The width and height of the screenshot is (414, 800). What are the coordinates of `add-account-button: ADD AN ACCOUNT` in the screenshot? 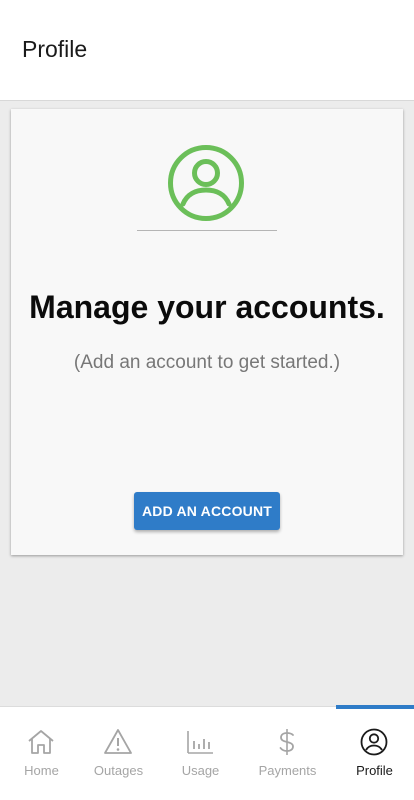 It's located at (207, 511).